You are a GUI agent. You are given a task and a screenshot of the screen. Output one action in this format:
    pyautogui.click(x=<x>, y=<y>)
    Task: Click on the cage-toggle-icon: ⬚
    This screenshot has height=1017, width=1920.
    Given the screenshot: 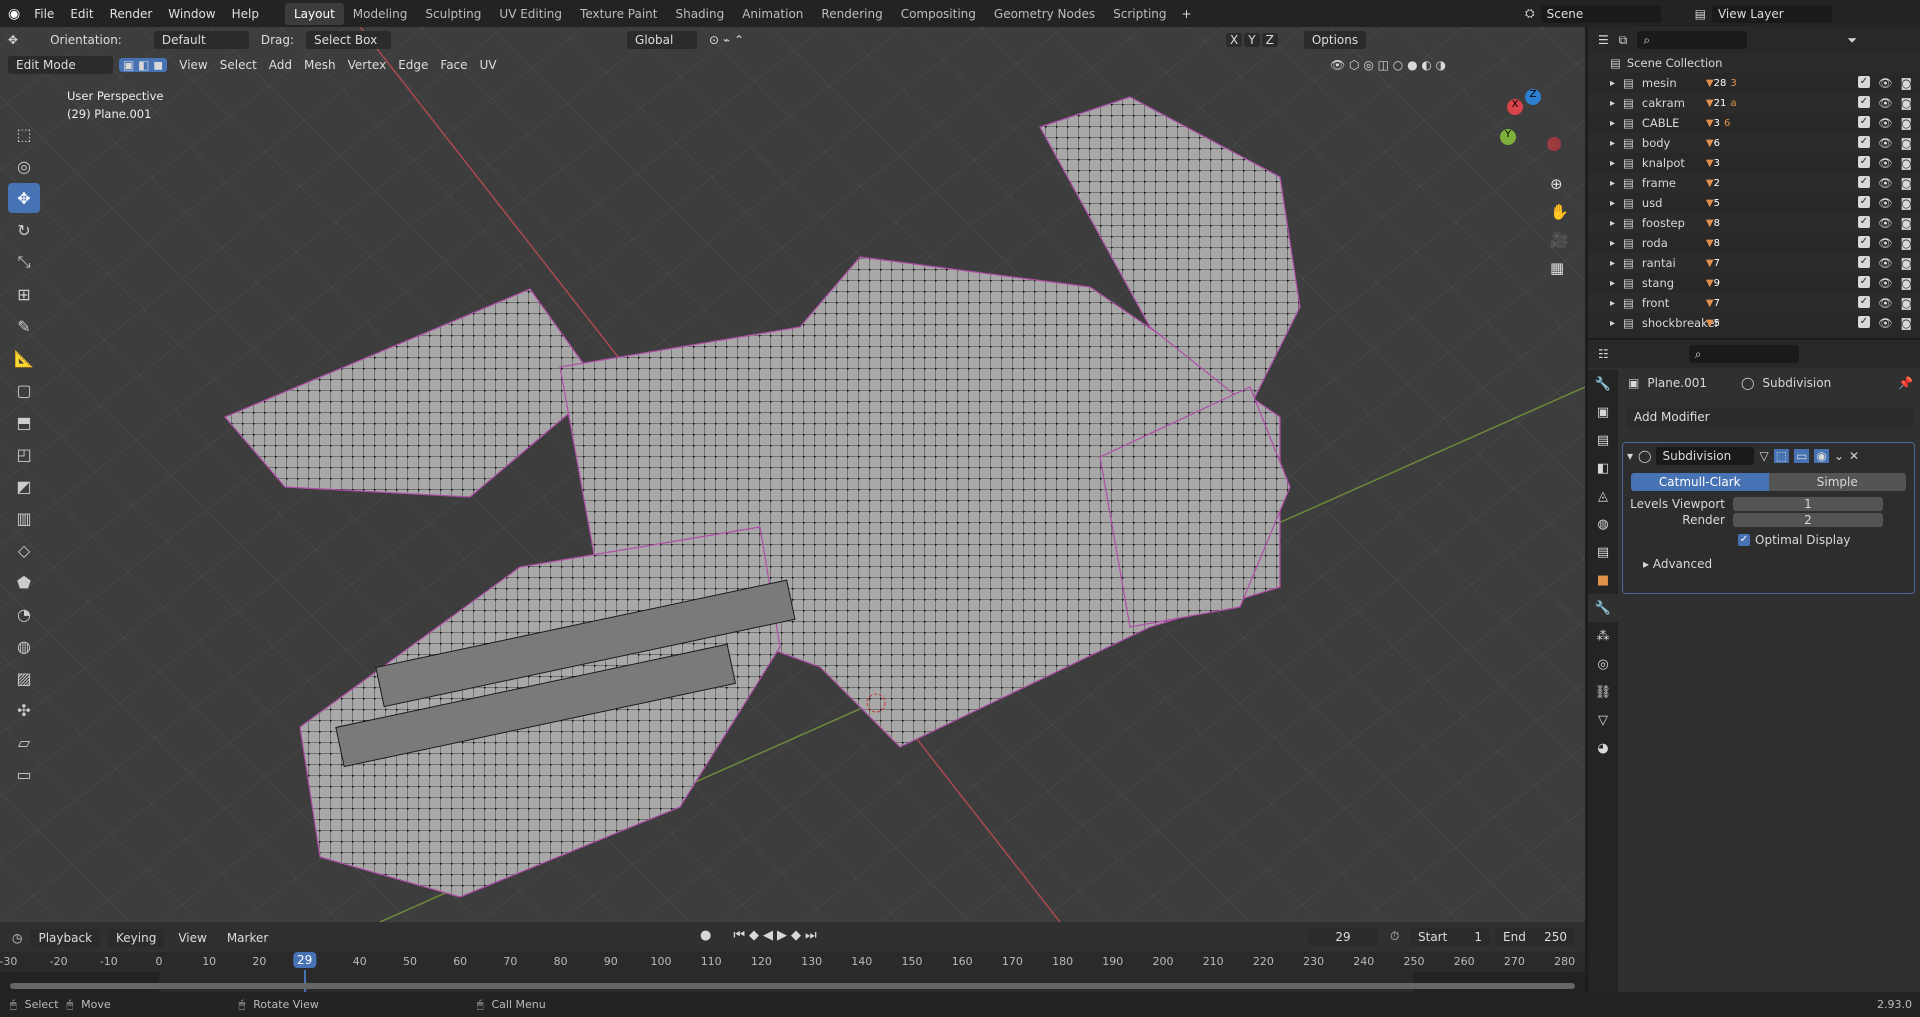 What is the action you would take?
    pyautogui.click(x=1781, y=456)
    